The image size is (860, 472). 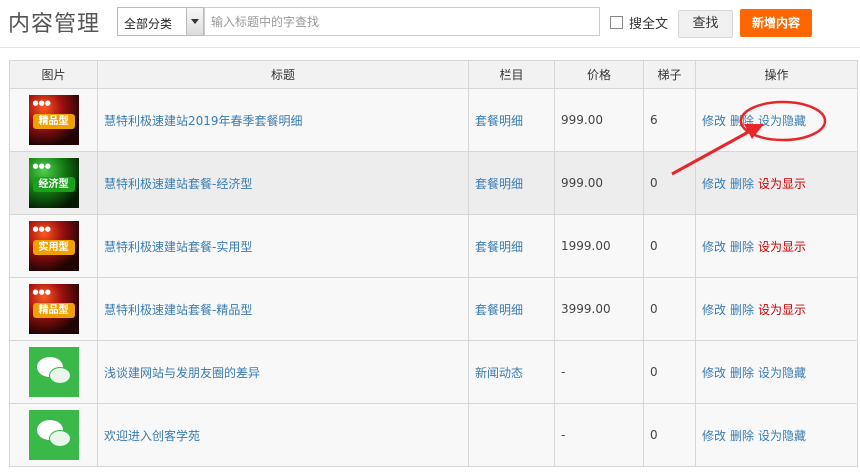 What do you see at coordinates (511, 74) in the screenshot?
I see `column-header-category: 栏目` at bounding box center [511, 74].